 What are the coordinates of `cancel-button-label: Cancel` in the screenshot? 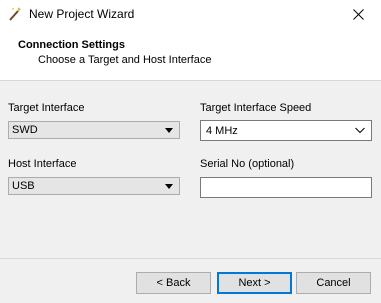 It's located at (333, 283).